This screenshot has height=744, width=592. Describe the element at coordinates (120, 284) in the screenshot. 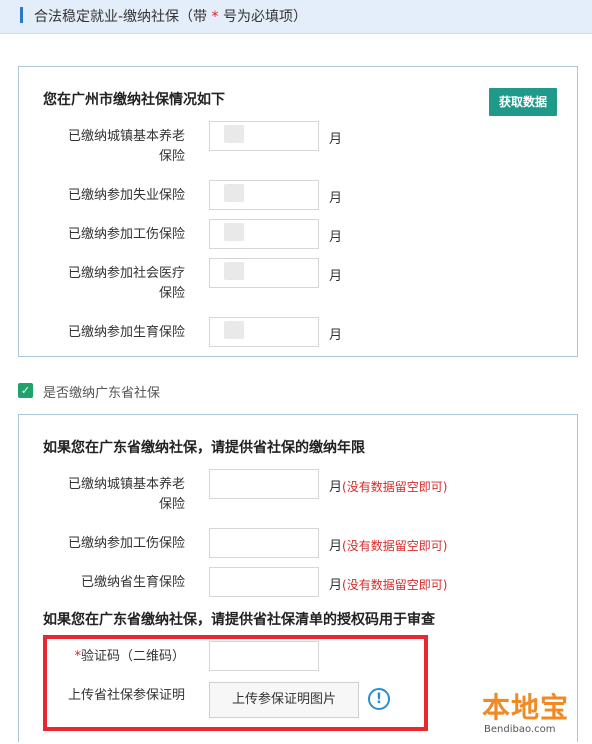

I see `gz-medical-label: 已缴纳参加社会医疗 保险` at that location.